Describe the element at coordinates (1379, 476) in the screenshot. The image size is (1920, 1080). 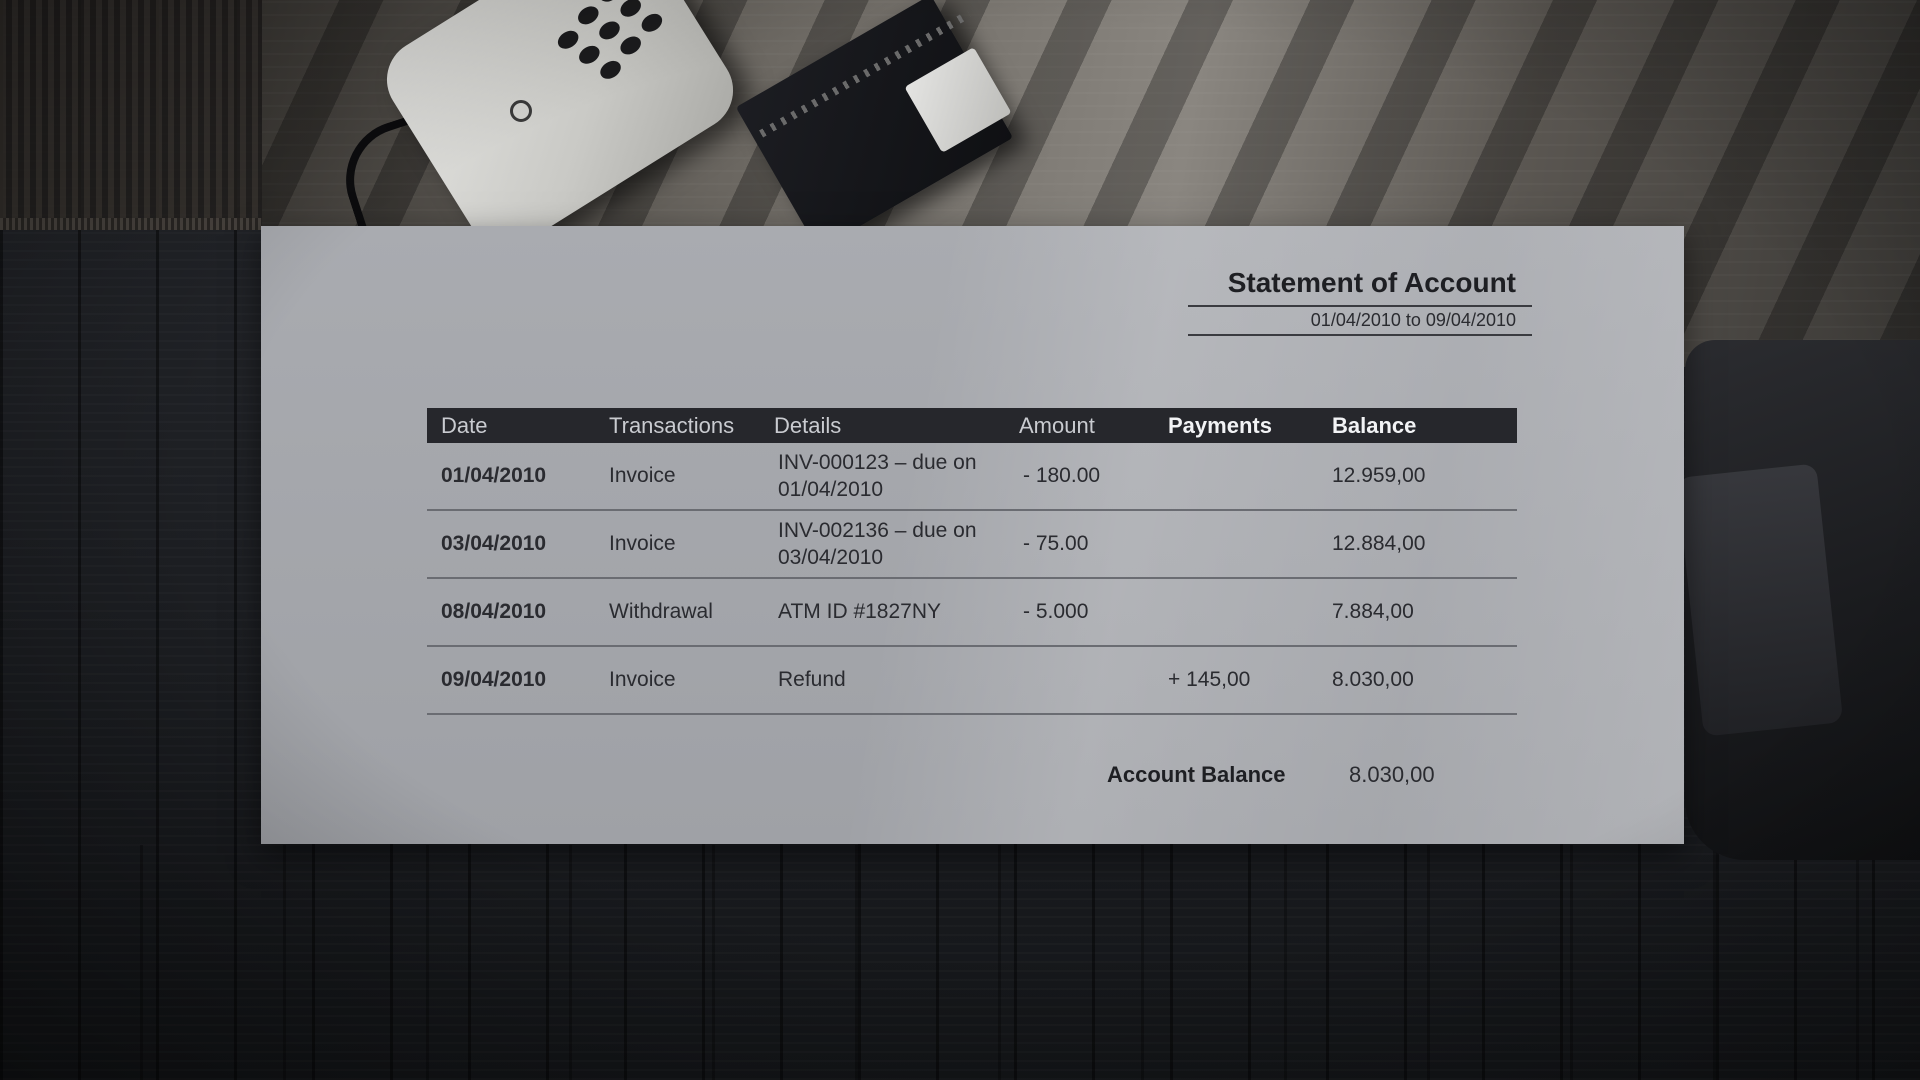
I see `row-balance: 12.959,00` at that location.